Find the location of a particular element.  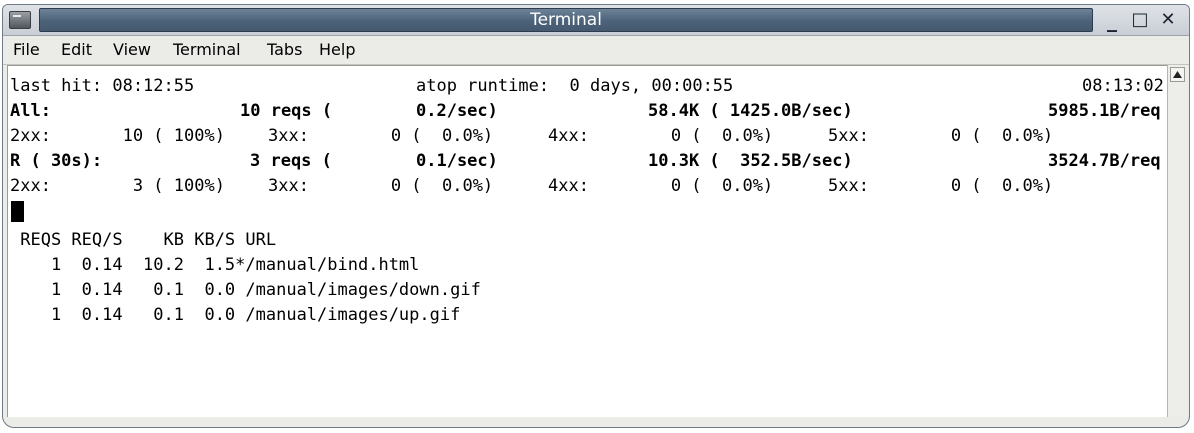

all-bytes: 58.4K ( 1425.0B/sec) is located at coordinates (750, 111).